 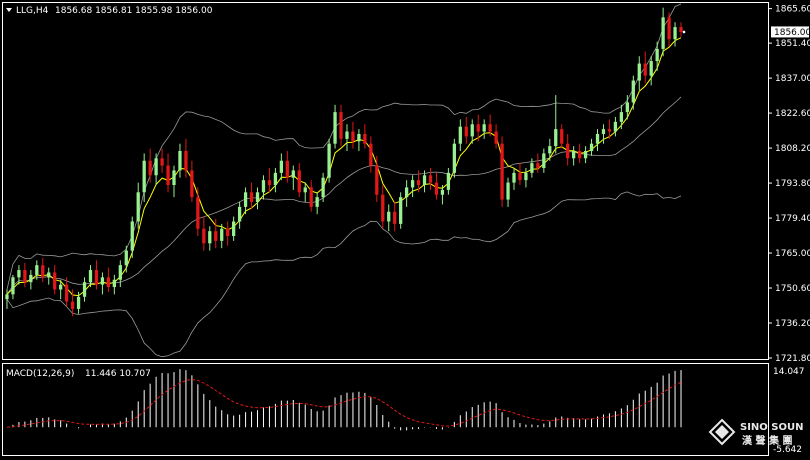 I want to click on price-tick-label: 1779.40, so click(x=792, y=219).